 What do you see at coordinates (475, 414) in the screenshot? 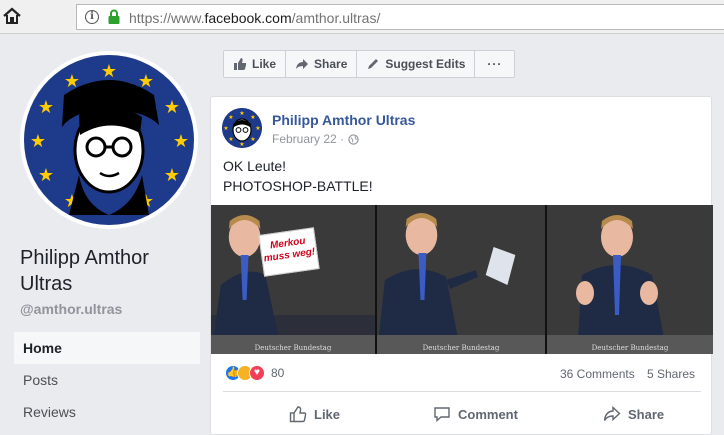
I see `post-comment-button: Comment` at bounding box center [475, 414].